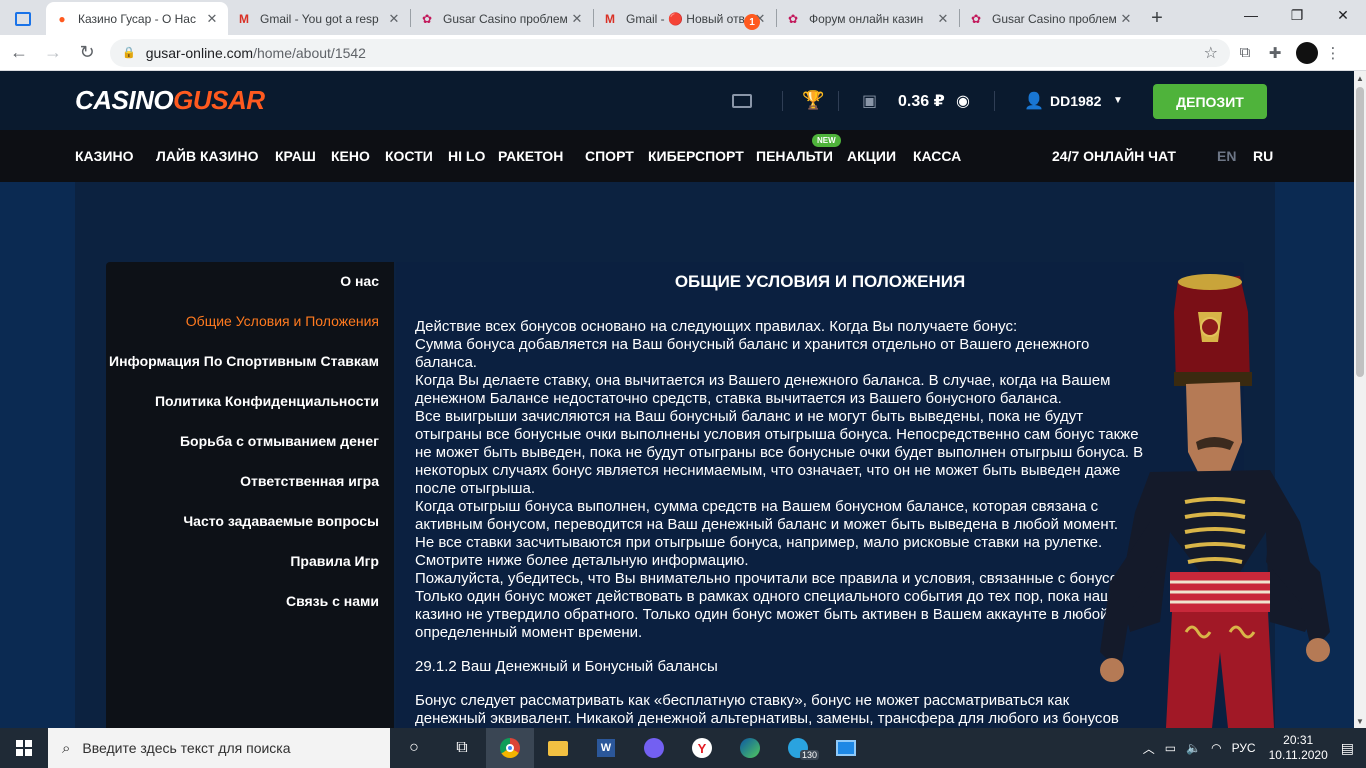 The image size is (1366, 768). Describe the element at coordinates (1360, 232) in the screenshot. I see `scrollbar-thumb` at that location.